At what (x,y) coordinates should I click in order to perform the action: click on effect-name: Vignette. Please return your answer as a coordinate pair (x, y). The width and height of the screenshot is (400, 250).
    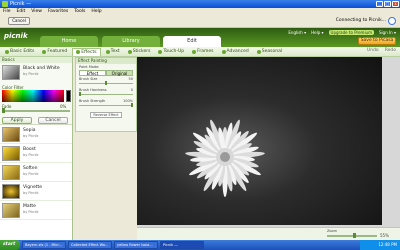
    Looking at the image, I should click on (33, 187).